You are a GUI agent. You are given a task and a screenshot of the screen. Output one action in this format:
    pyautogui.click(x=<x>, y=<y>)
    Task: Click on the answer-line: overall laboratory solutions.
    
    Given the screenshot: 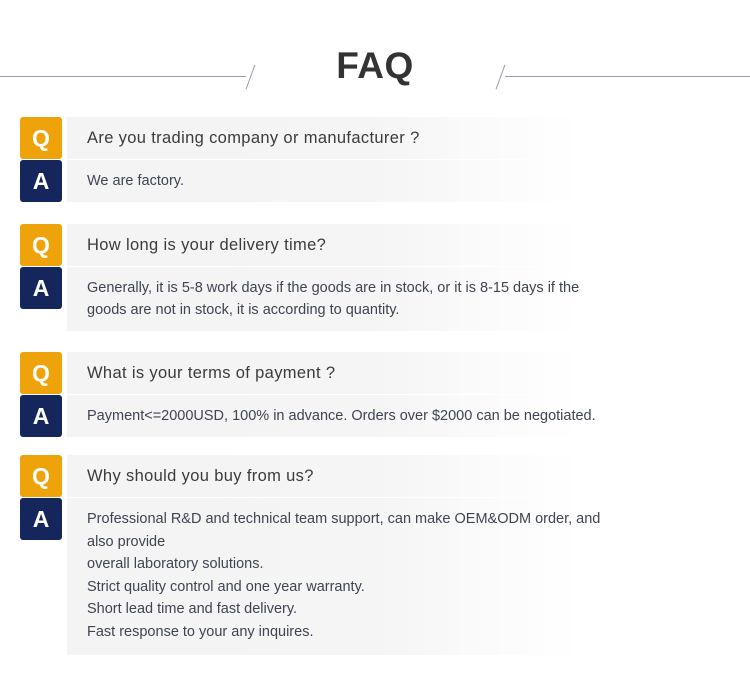 What is the action you would take?
    pyautogui.click(x=175, y=564)
    